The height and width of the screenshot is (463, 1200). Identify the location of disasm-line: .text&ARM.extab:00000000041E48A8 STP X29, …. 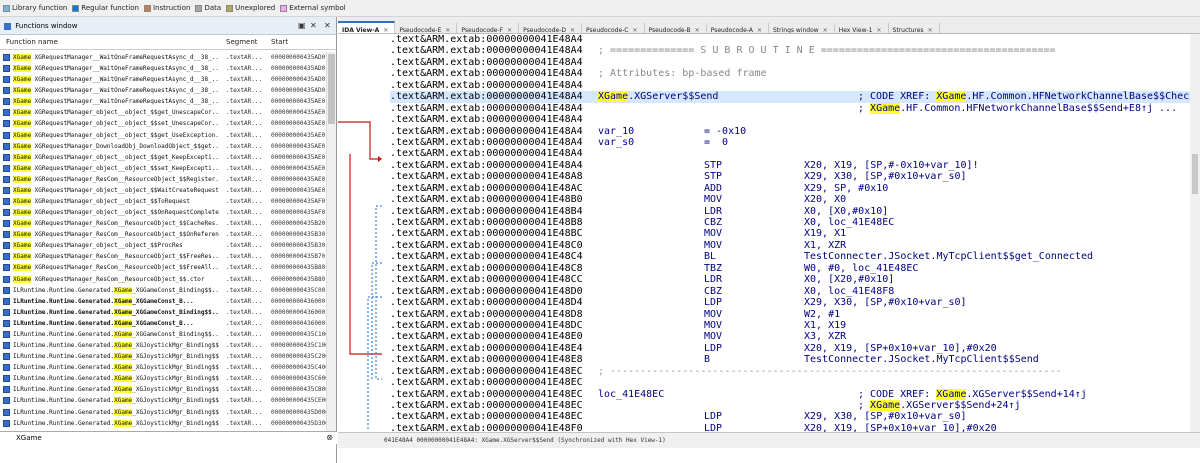
(790, 176).